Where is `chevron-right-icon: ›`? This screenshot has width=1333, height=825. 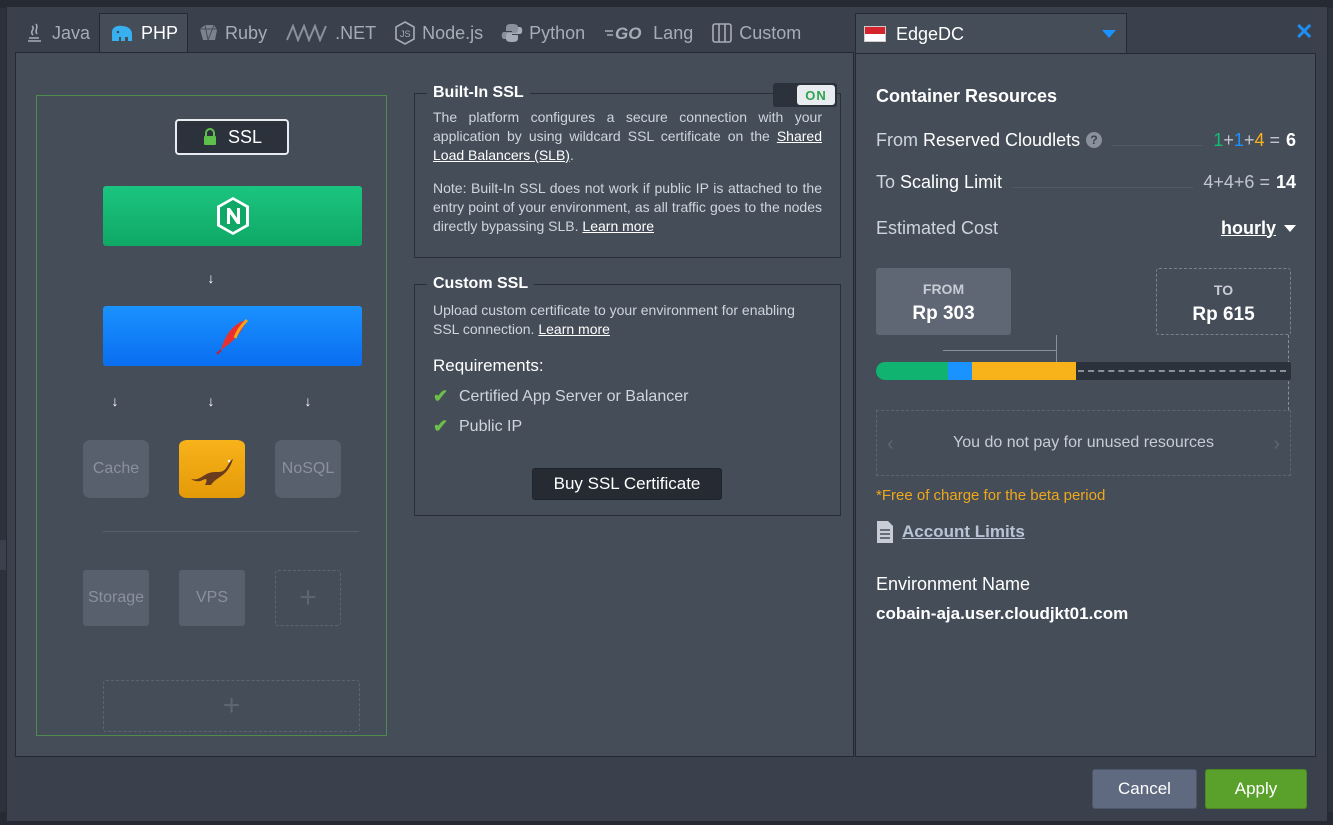 chevron-right-icon: › is located at coordinates (1276, 444).